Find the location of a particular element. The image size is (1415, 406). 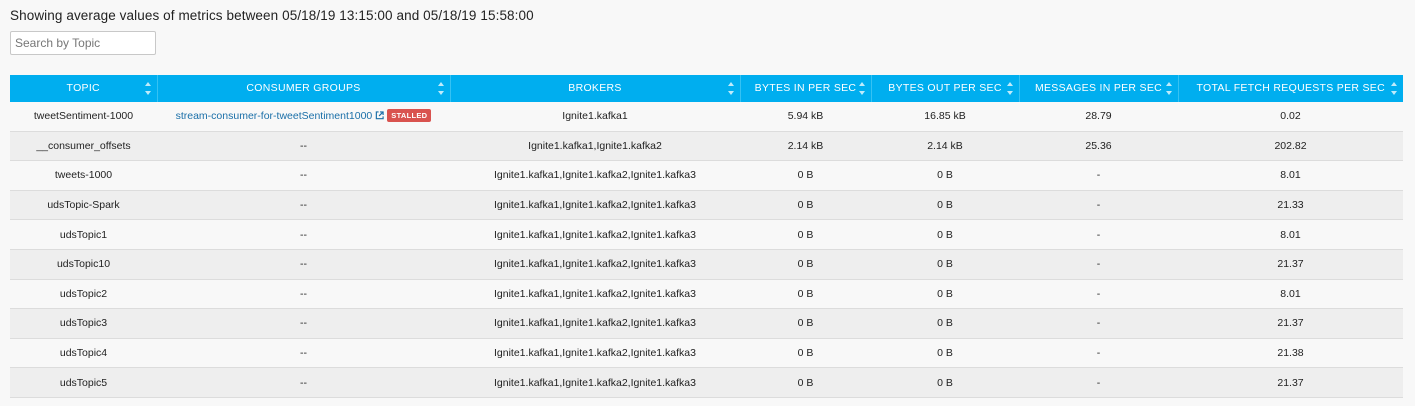

bytes-in-cell: 2.14 kB is located at coordinates (805, 146).